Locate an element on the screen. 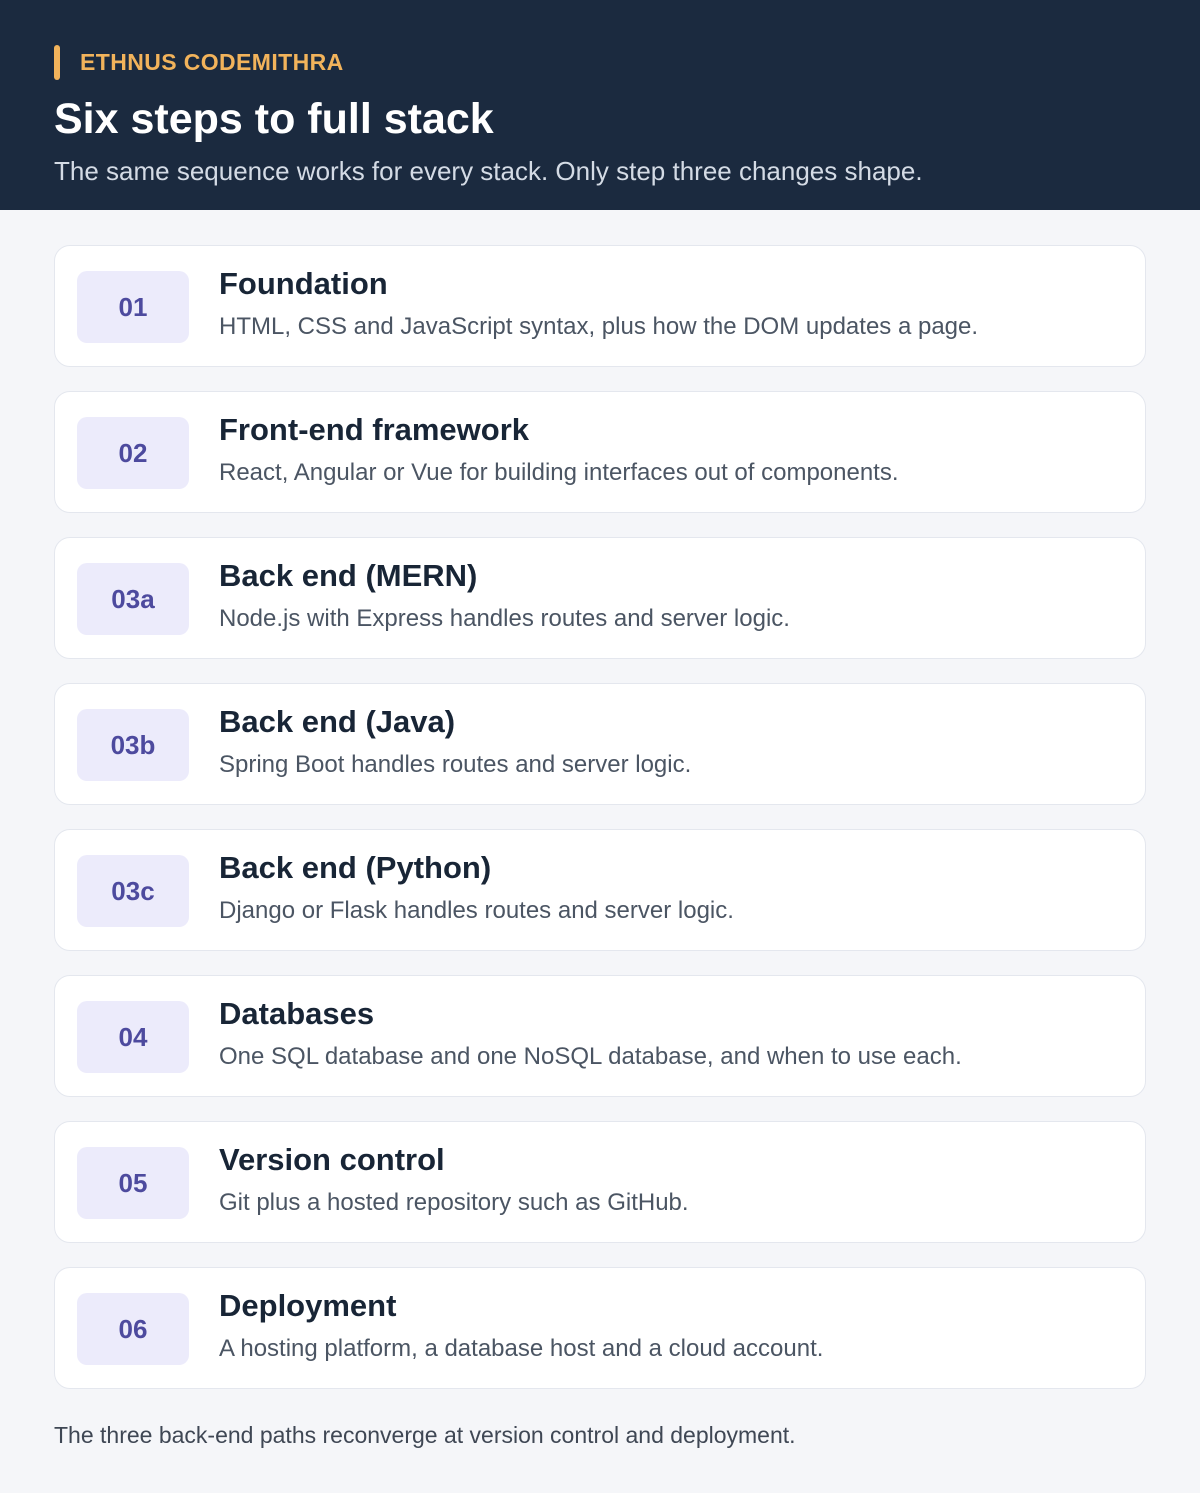 The width and height of the screenshot is (1200, 1493). step-title: Back end (Python) is located at coordinates (355, 867).